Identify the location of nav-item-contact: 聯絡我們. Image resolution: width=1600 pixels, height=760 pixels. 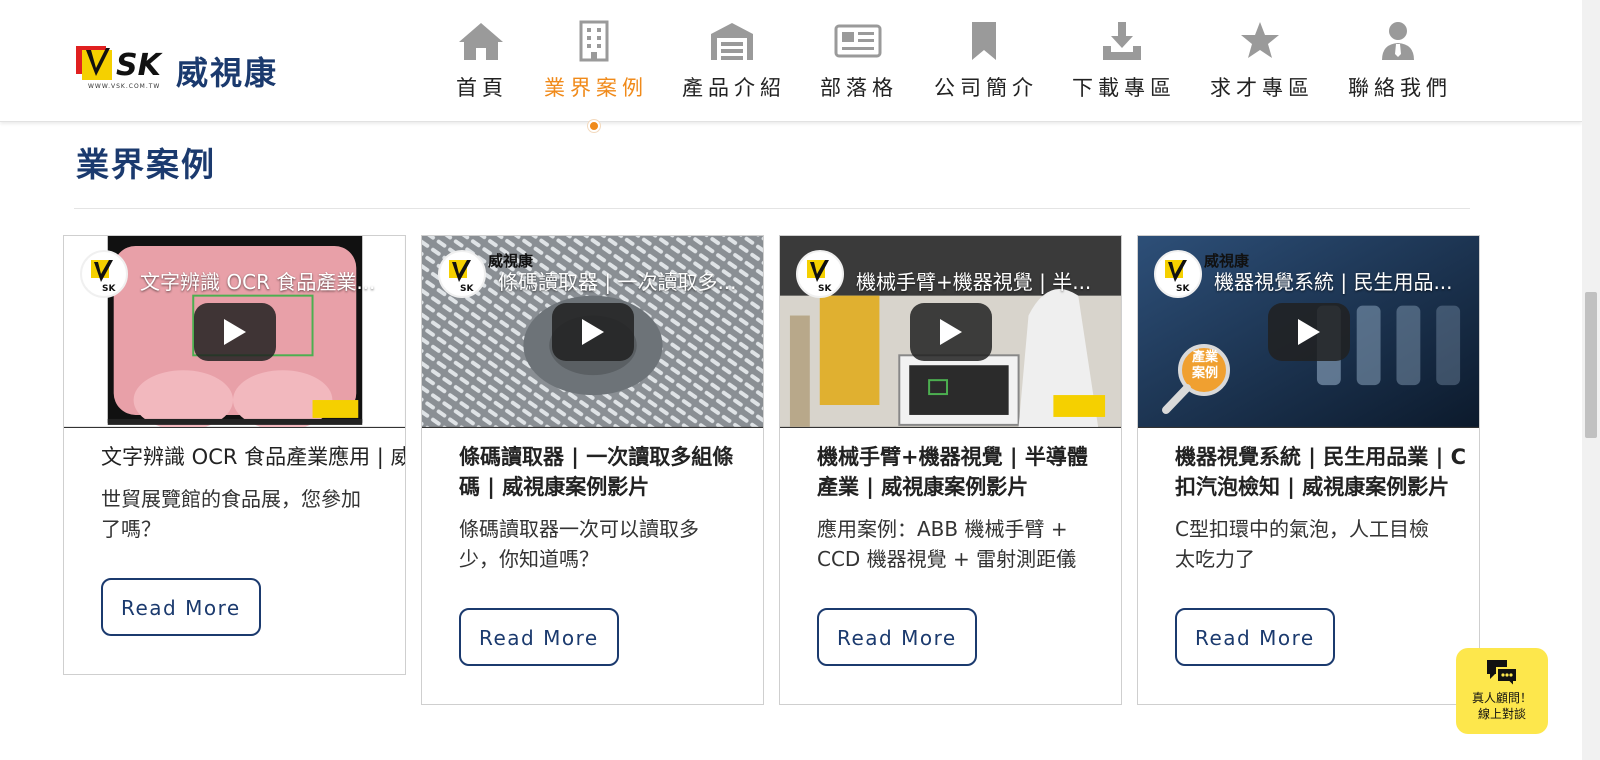
(1398, 65).